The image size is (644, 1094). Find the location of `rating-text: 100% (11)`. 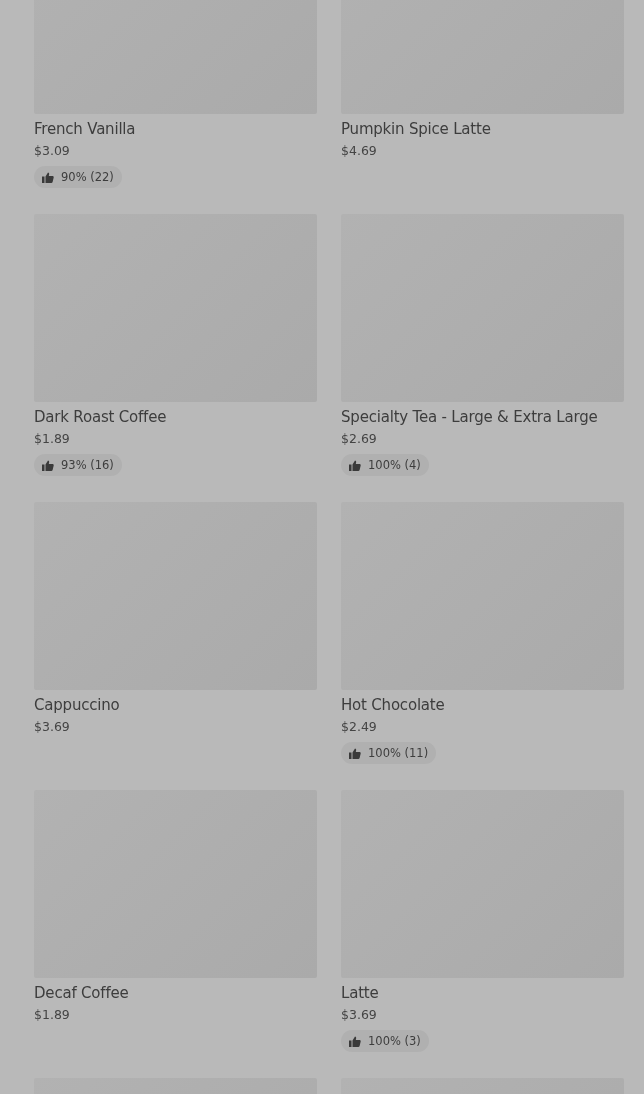

rating-text: 100% (11) is located at coordinates (398, 753).